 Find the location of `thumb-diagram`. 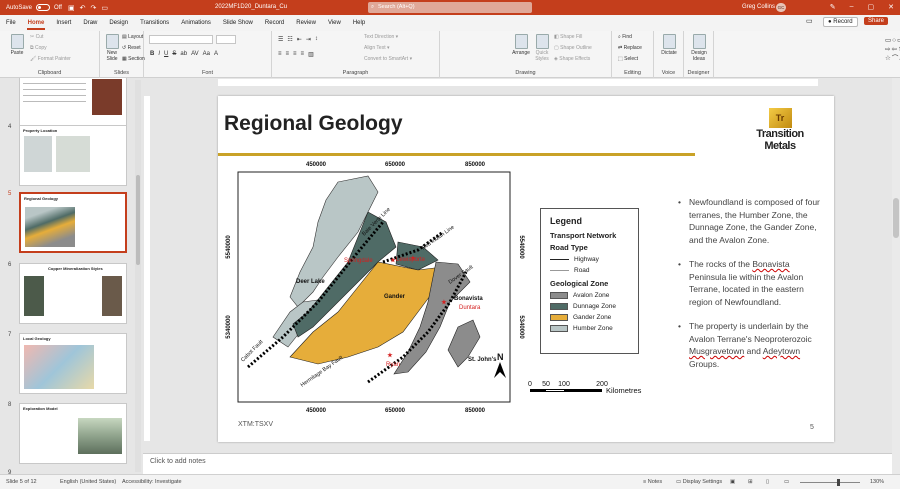

thumb-diagram is located at coordinates (100, 436).